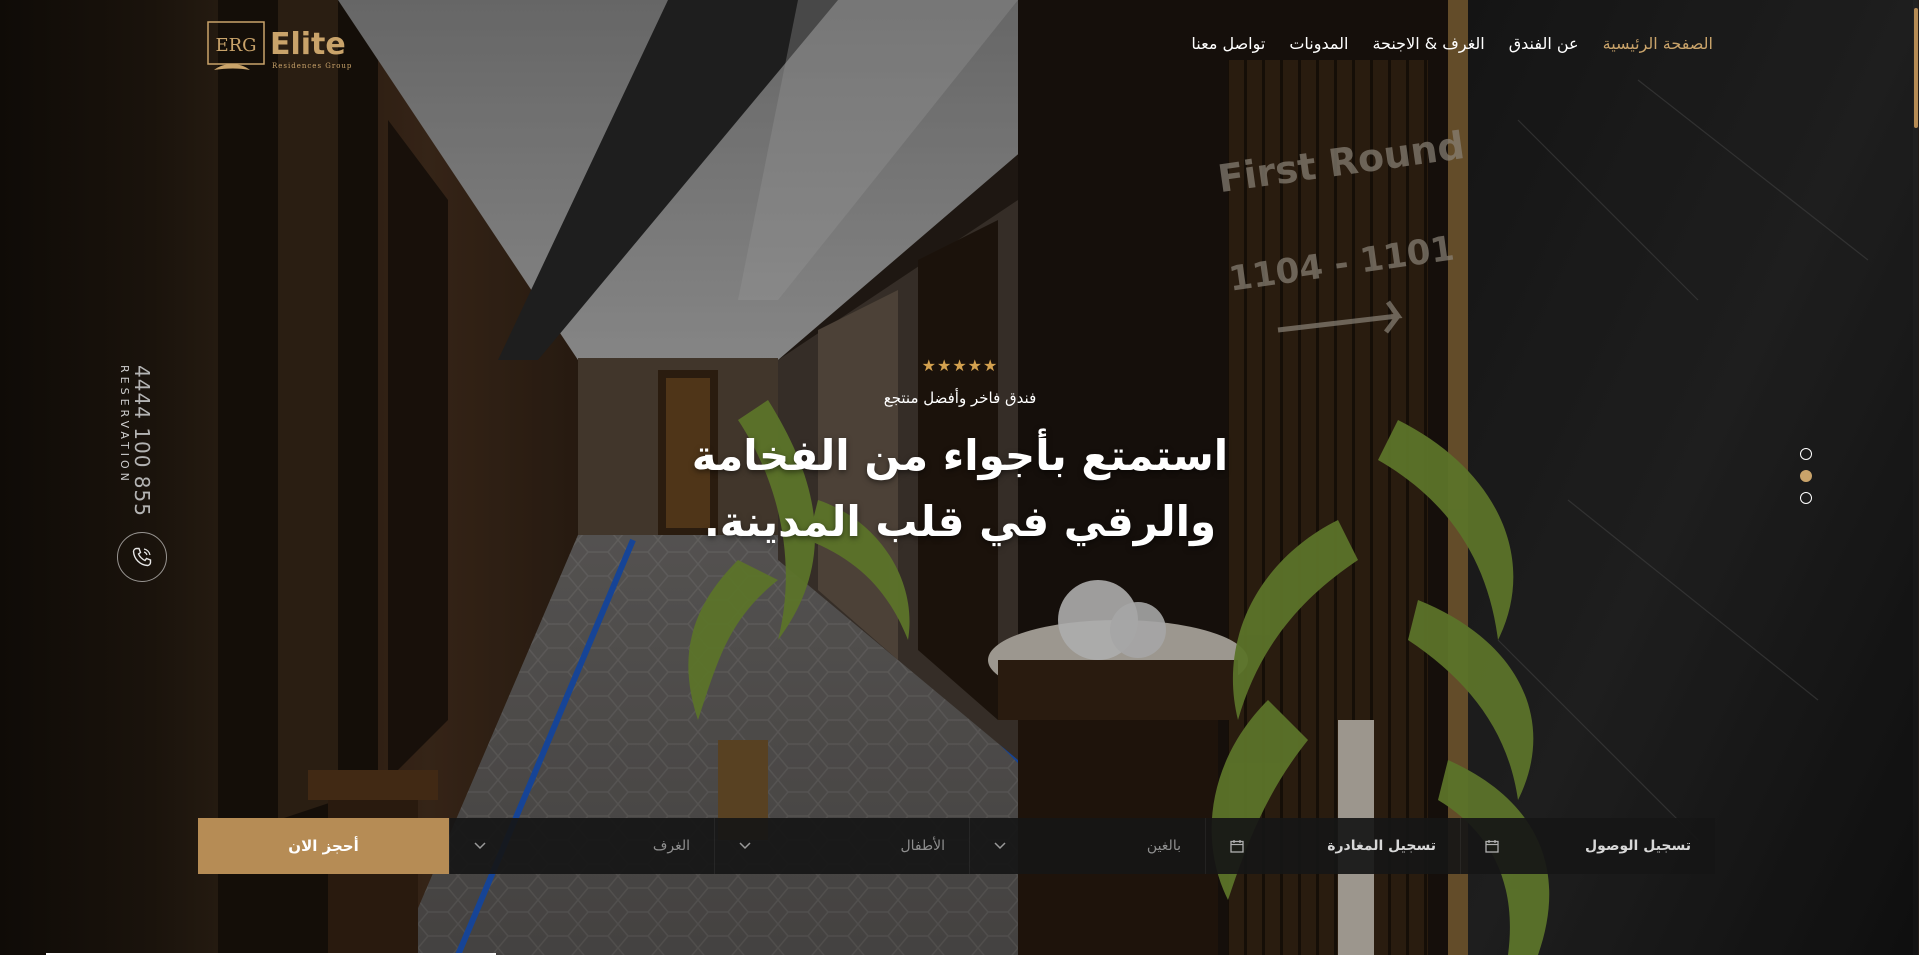 This screenshot has height=955, width=1919. What do you see at coordinates (323, 846) in the screenshot?
I see `book-now-button: أحجز الان` at bounding box center [323, 846].